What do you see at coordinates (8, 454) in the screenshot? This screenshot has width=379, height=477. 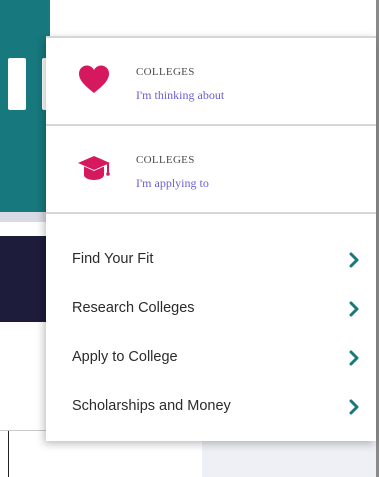 I see `background-edge-line` at bounding box center [8, 454].